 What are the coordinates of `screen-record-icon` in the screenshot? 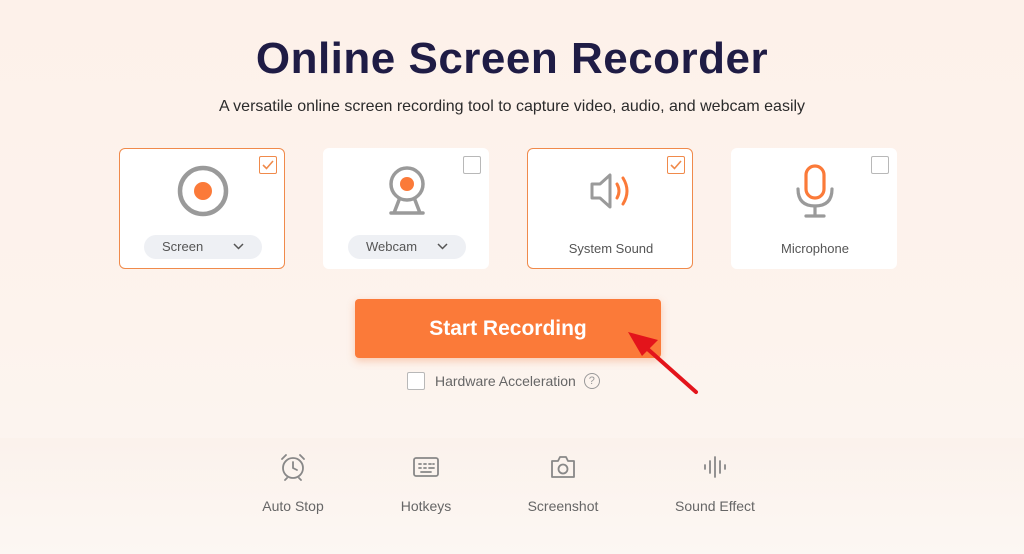 It's located at (203, 191).